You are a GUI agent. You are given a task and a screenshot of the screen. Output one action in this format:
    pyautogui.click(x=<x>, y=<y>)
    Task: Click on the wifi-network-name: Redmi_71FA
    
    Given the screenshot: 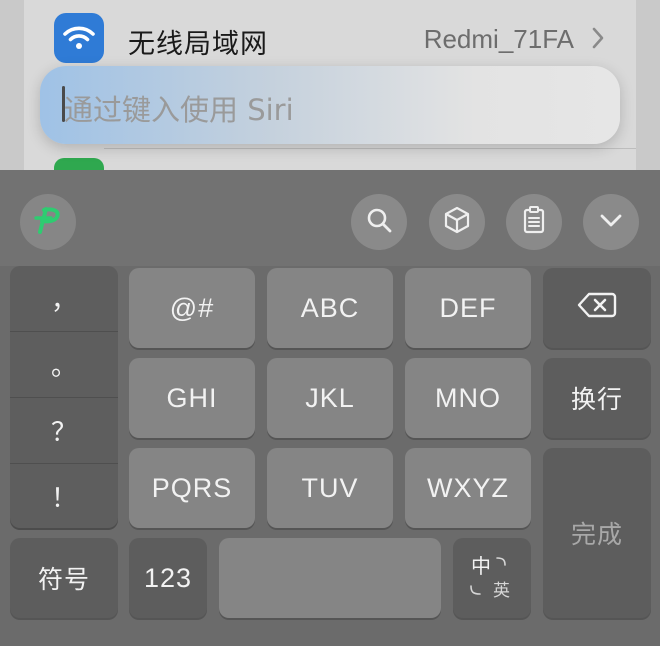 What is the action you would take?
    pyautogui.click(x=498, y=39)
    